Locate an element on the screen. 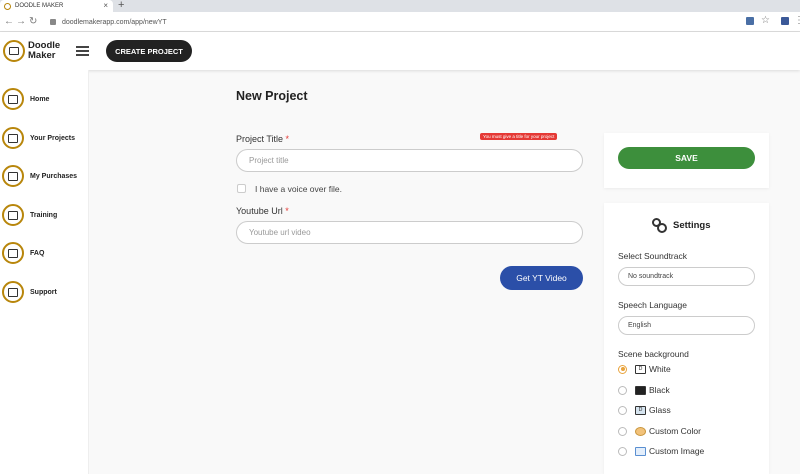  settings-header: Settings is located at coordinates (681, 225).